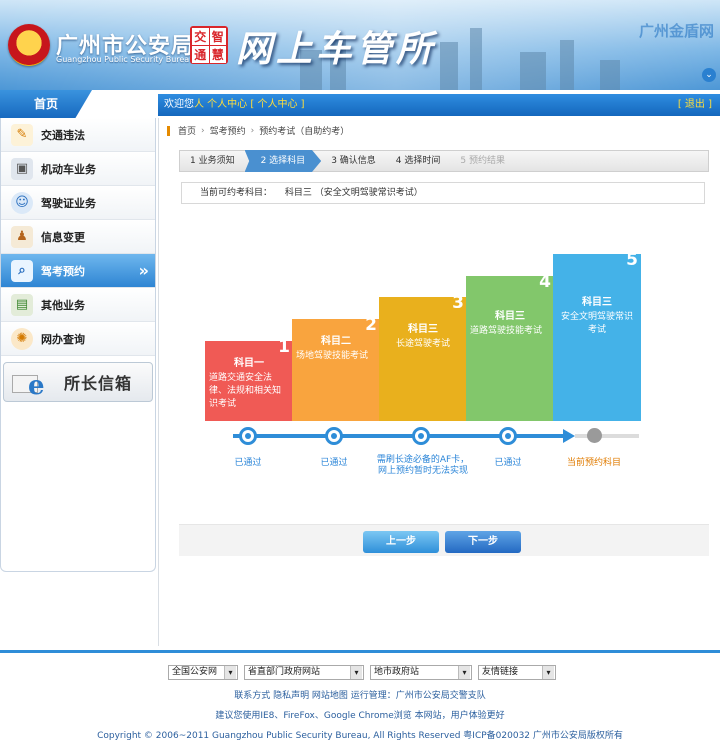  Describe the element at coordinates (353, 193) in the screenshot. I see `subject-value: 科目三 （安全文明驾驶常识考试）` at that location.